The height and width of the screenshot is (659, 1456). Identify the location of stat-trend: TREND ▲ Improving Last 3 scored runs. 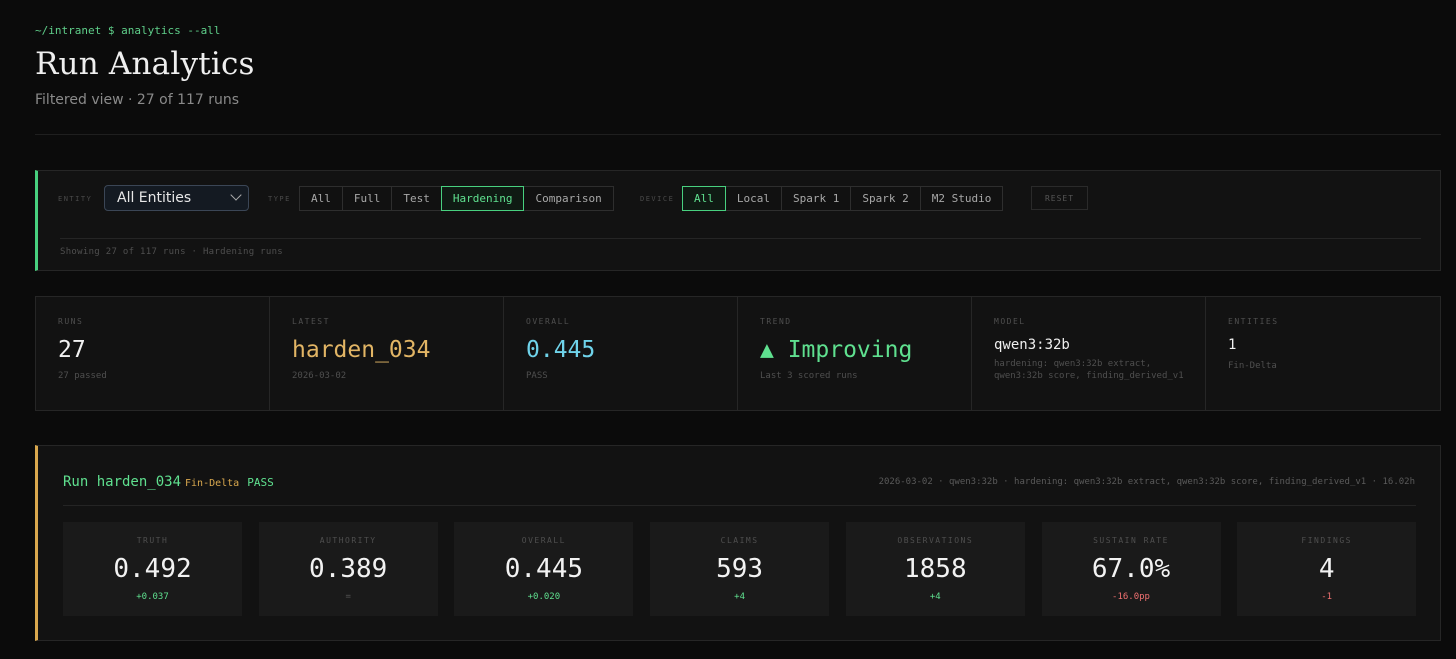
(855, 353).